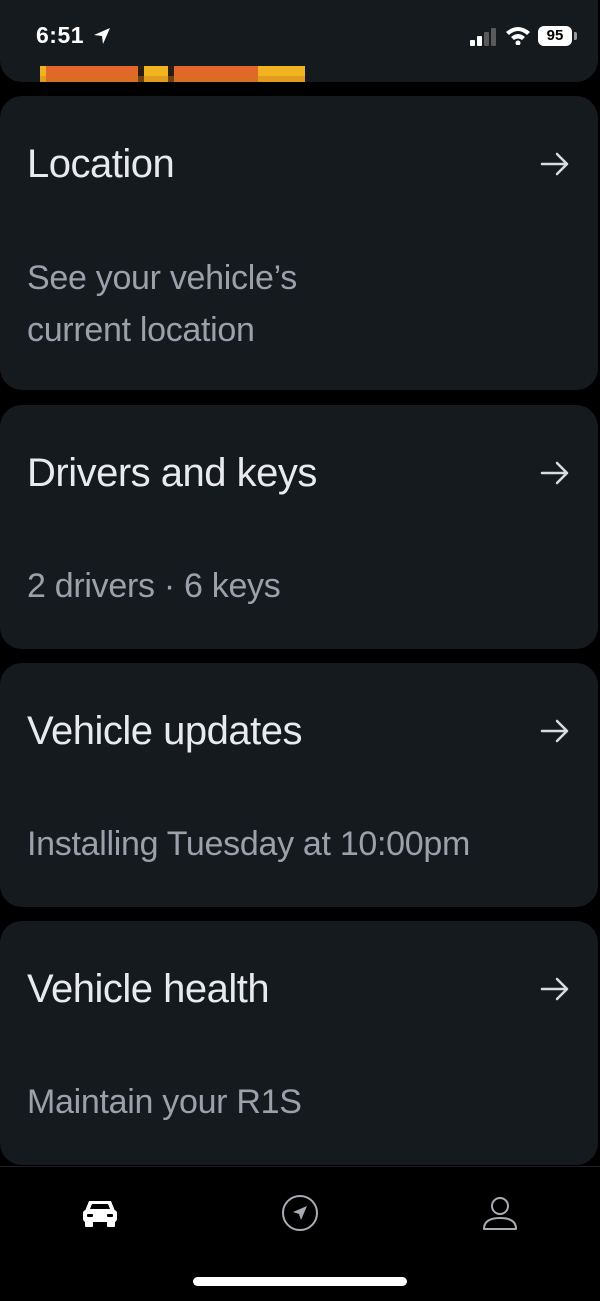 This screenshot has height=1301, width=600. What do you see at coordinates (518, 36) in the screenshot?
I see `wifi-icon` at bounding box center [518, 36].